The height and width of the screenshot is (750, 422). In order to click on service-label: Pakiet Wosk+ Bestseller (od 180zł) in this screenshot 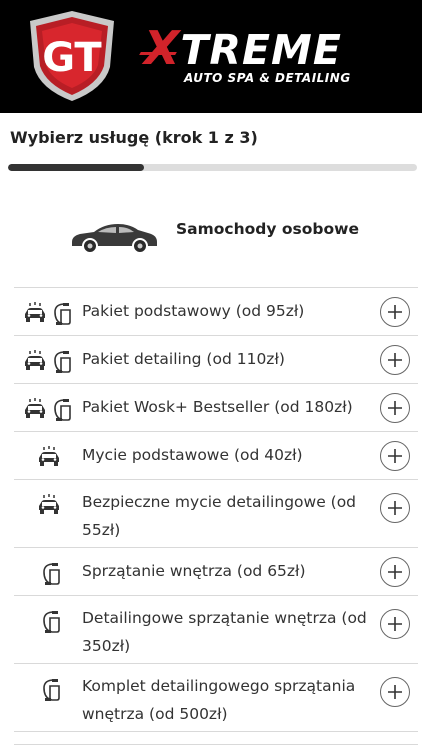, I will do `click(217, 407)`.